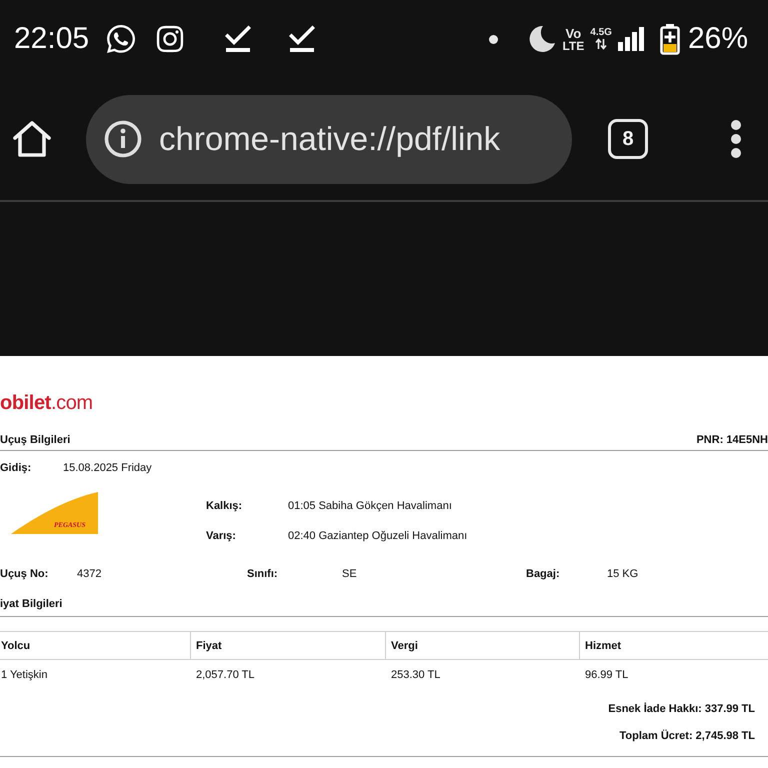  I want to click on field-value: 15 KG, so click(623, 574).